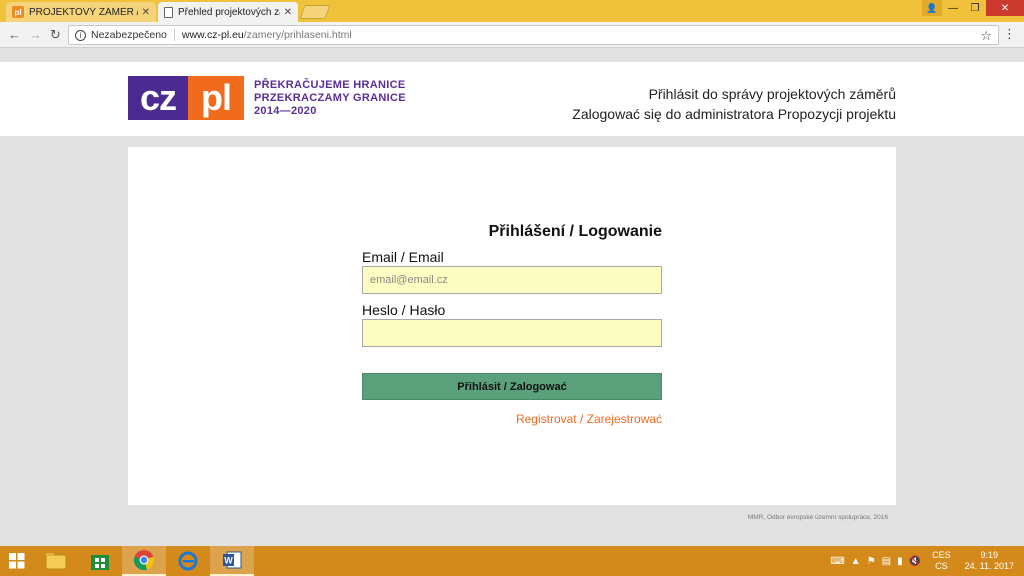 The width and height of the screenshot is (1024, 576). I want to click on logo-line-cs: PŘEKRAČUJEME HRANICE, so click(330, 84).